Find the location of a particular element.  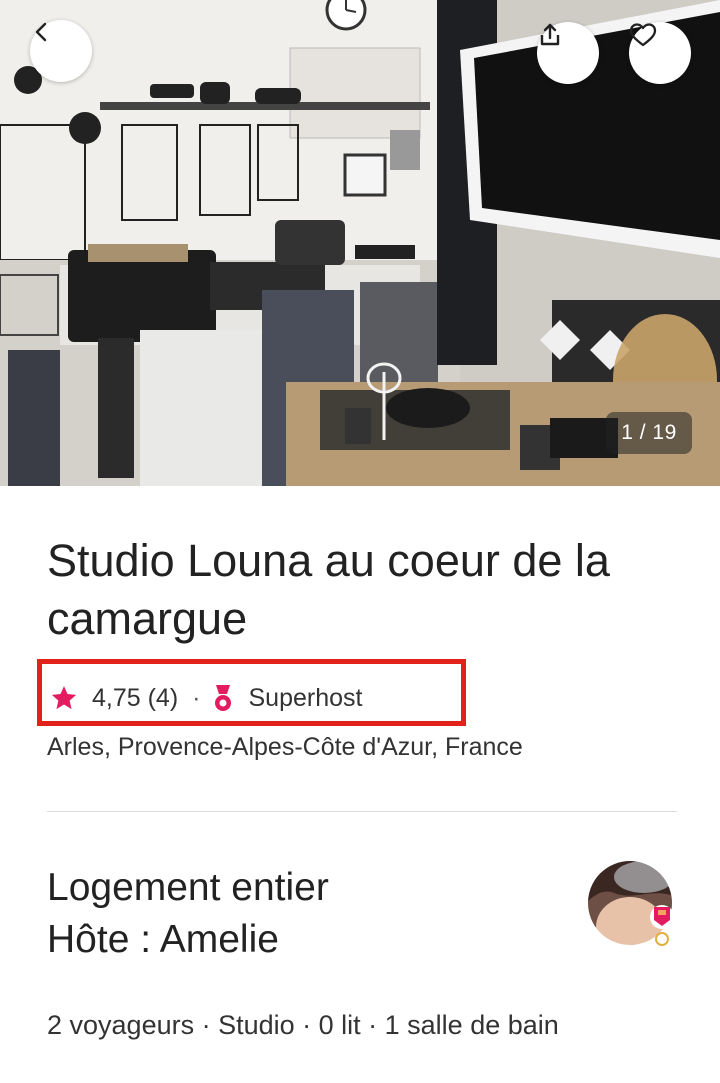

photo-counter: 1 / 19 is located at coordinates (649, 433).